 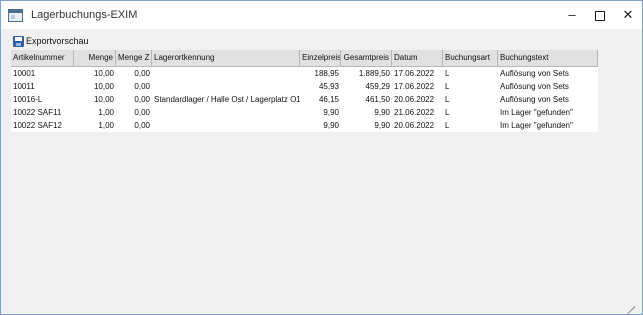 I want to click on app-window-icon, so click(x=15, y=15).